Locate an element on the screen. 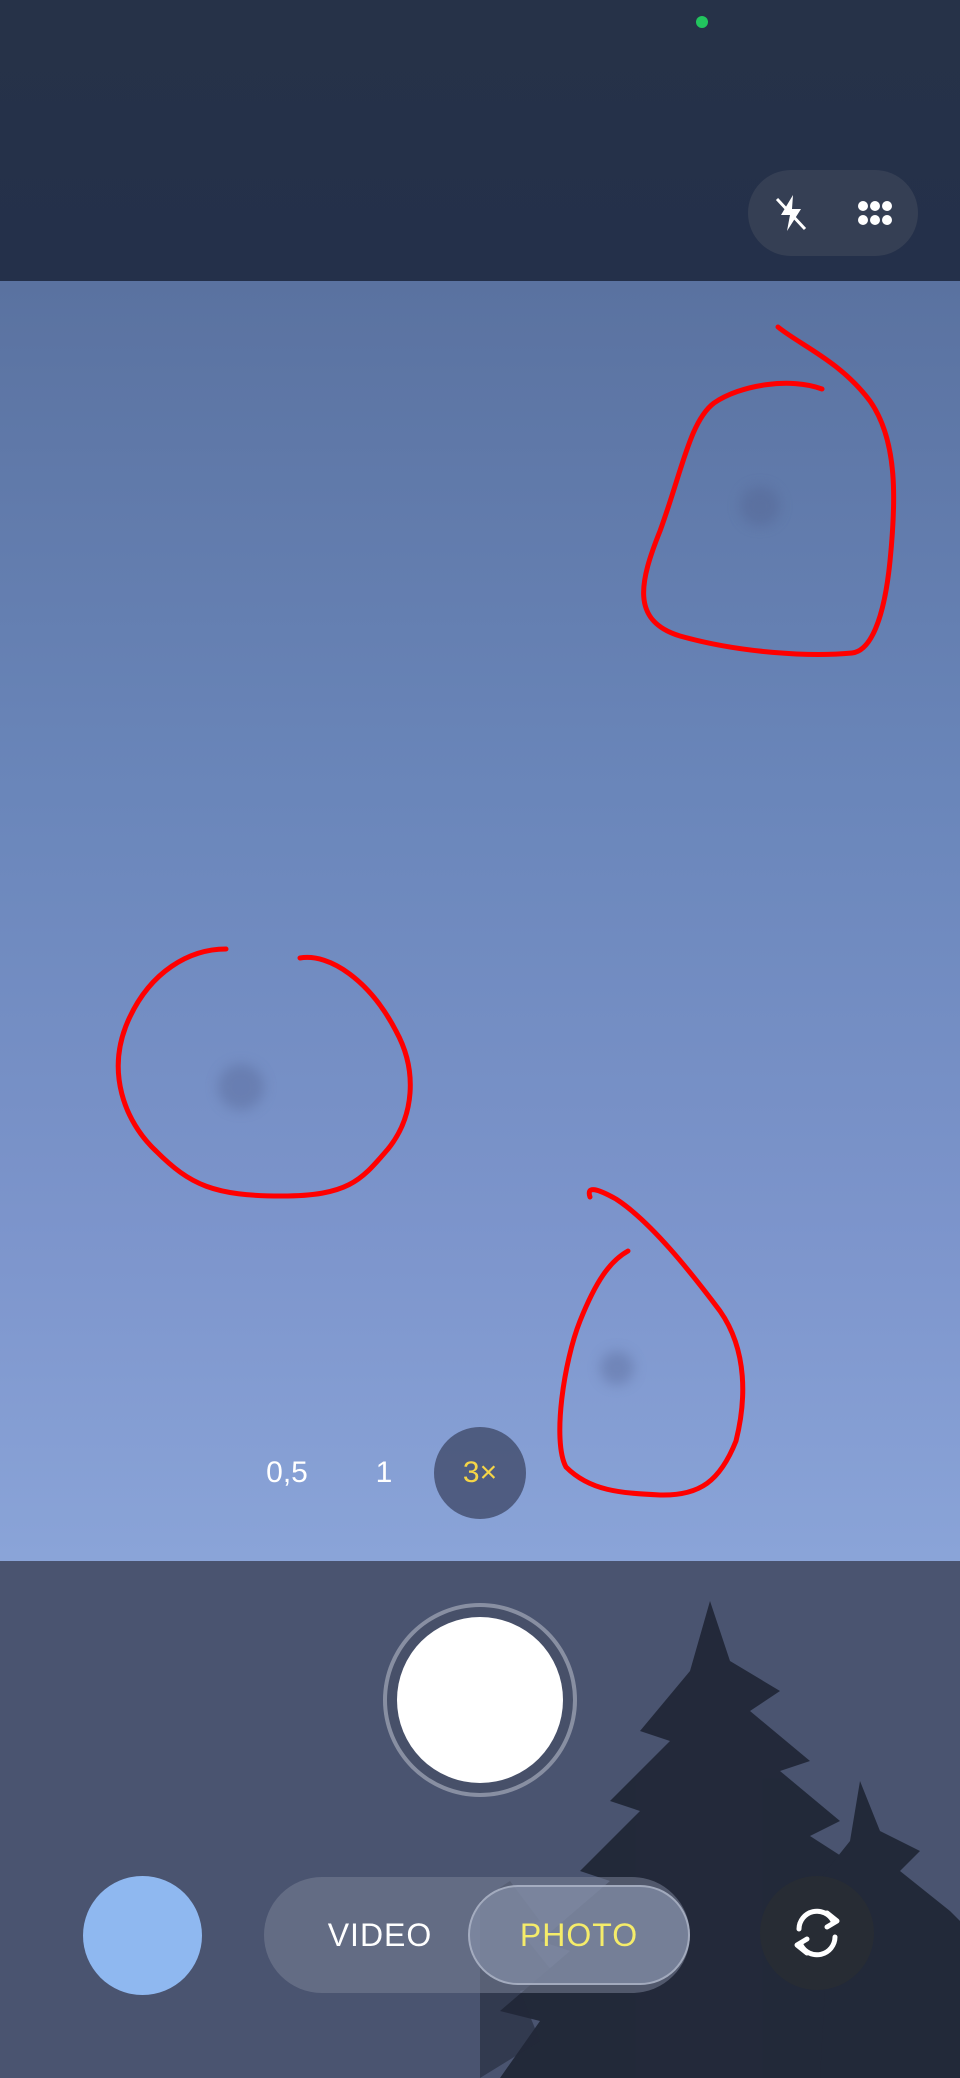 The height and width of the screenshot is (2078, 960). shutter-button is located at coordinates (480, 1700).